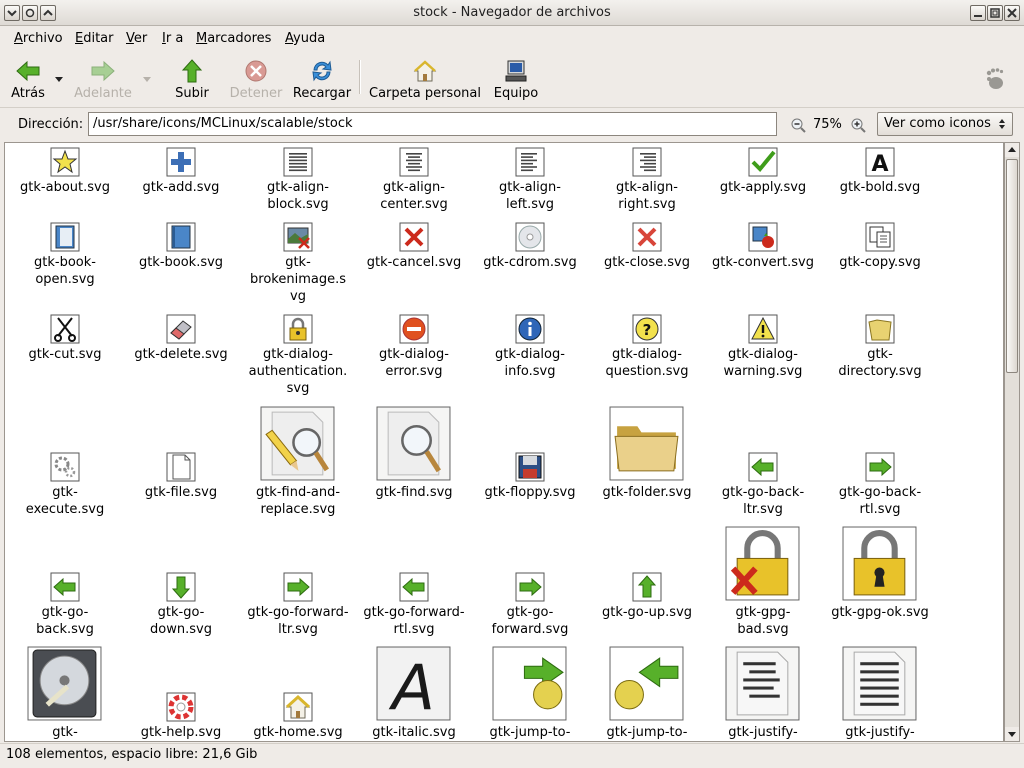  I want to click on minimize-button, so click(978, 13).